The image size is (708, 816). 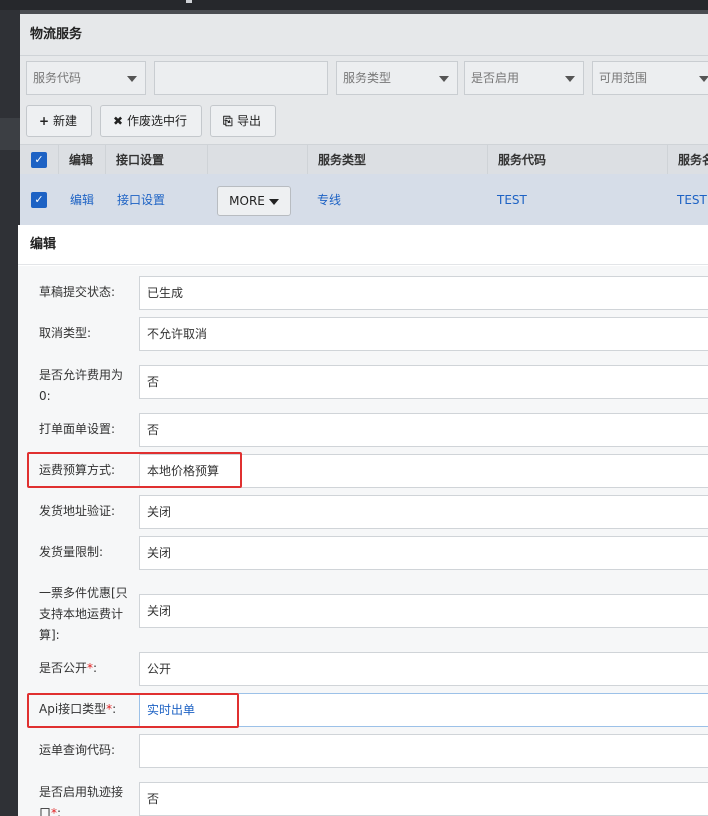 I want to click on new-button-label: 新建, so click(x=65, y=121).